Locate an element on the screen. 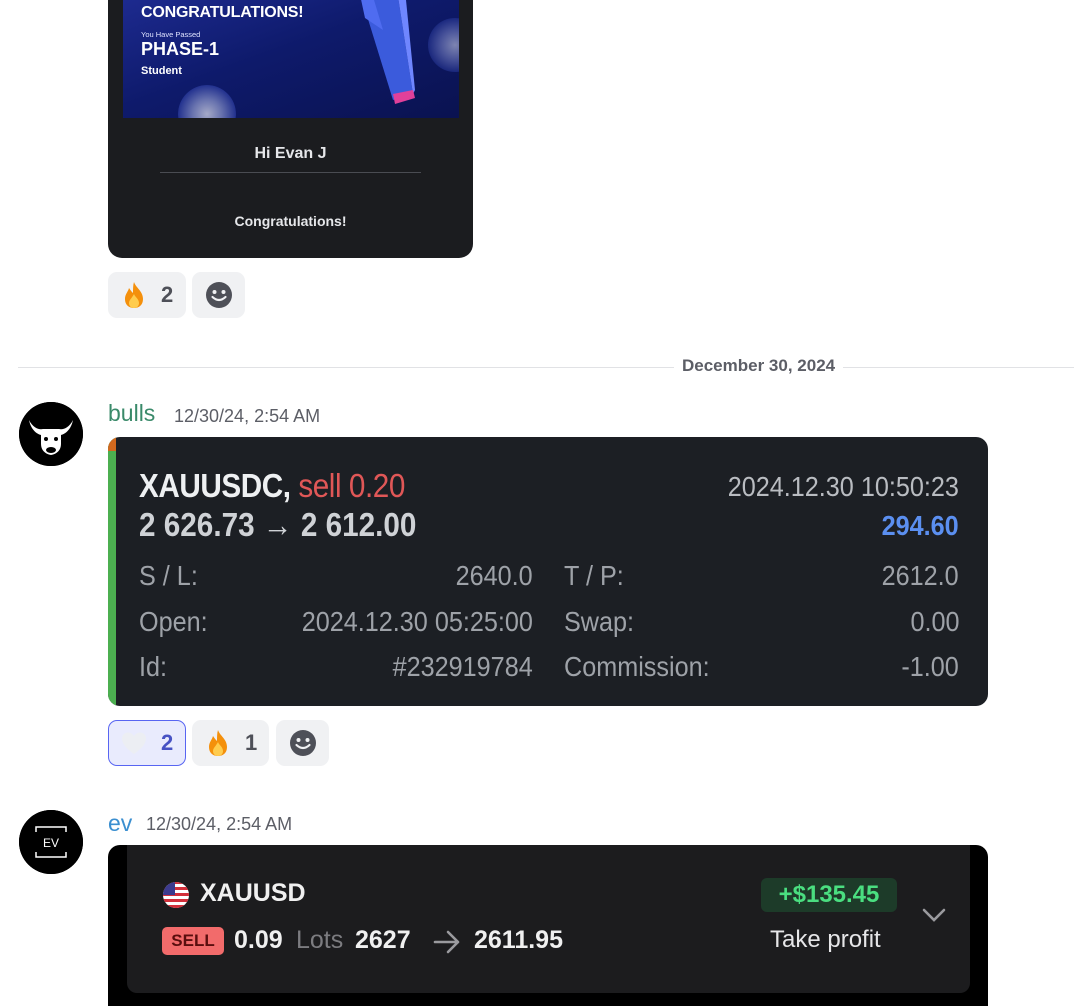 This screenshot has width=1074, height=1006. trade-symbol: XAUUSD is located at coordinates (253, 893).